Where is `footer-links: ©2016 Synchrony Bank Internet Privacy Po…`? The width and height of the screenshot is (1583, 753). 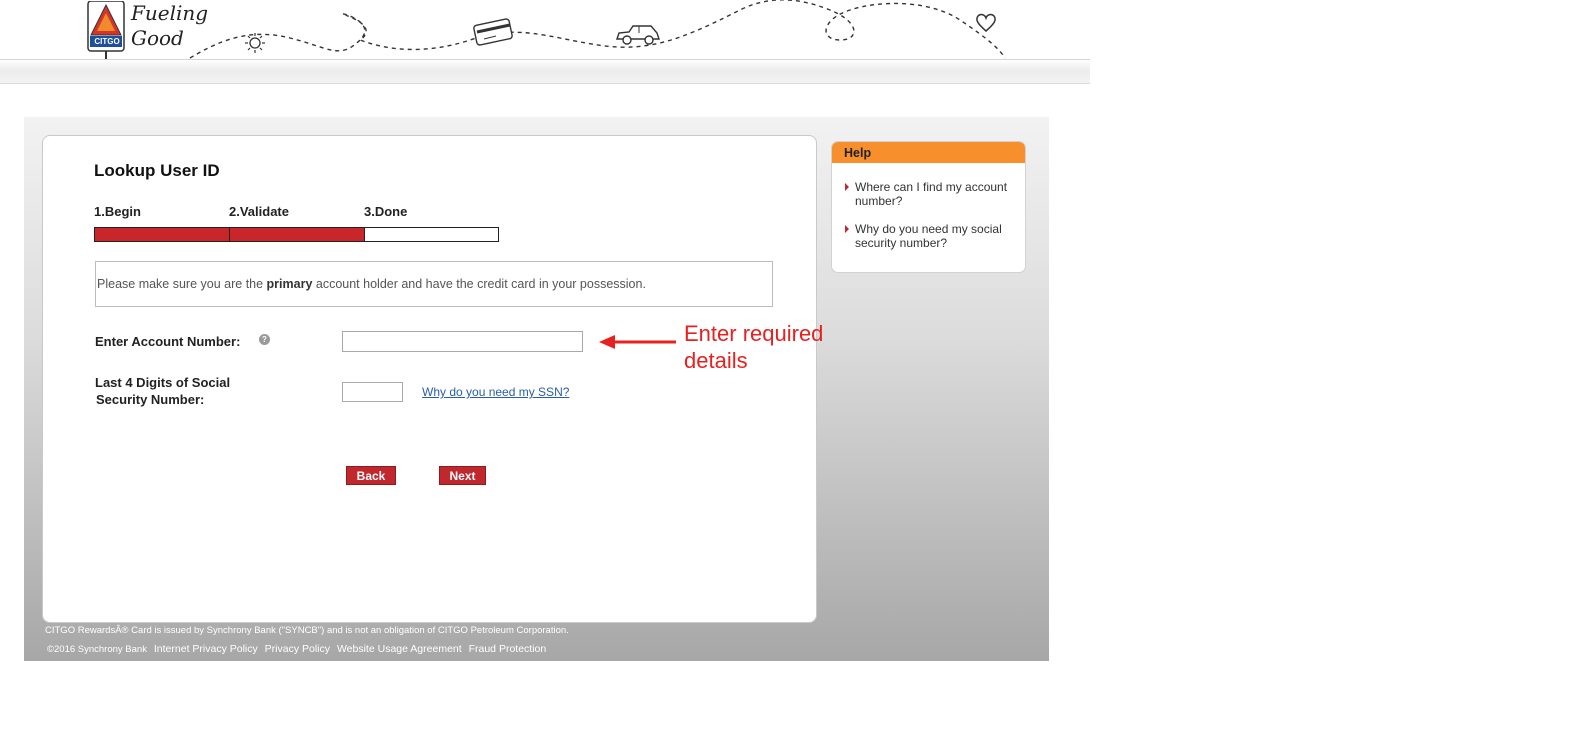 footer-links: ©2016 Synchrony Bank Internet Privacy Po… is located at coordinates (298, 649).